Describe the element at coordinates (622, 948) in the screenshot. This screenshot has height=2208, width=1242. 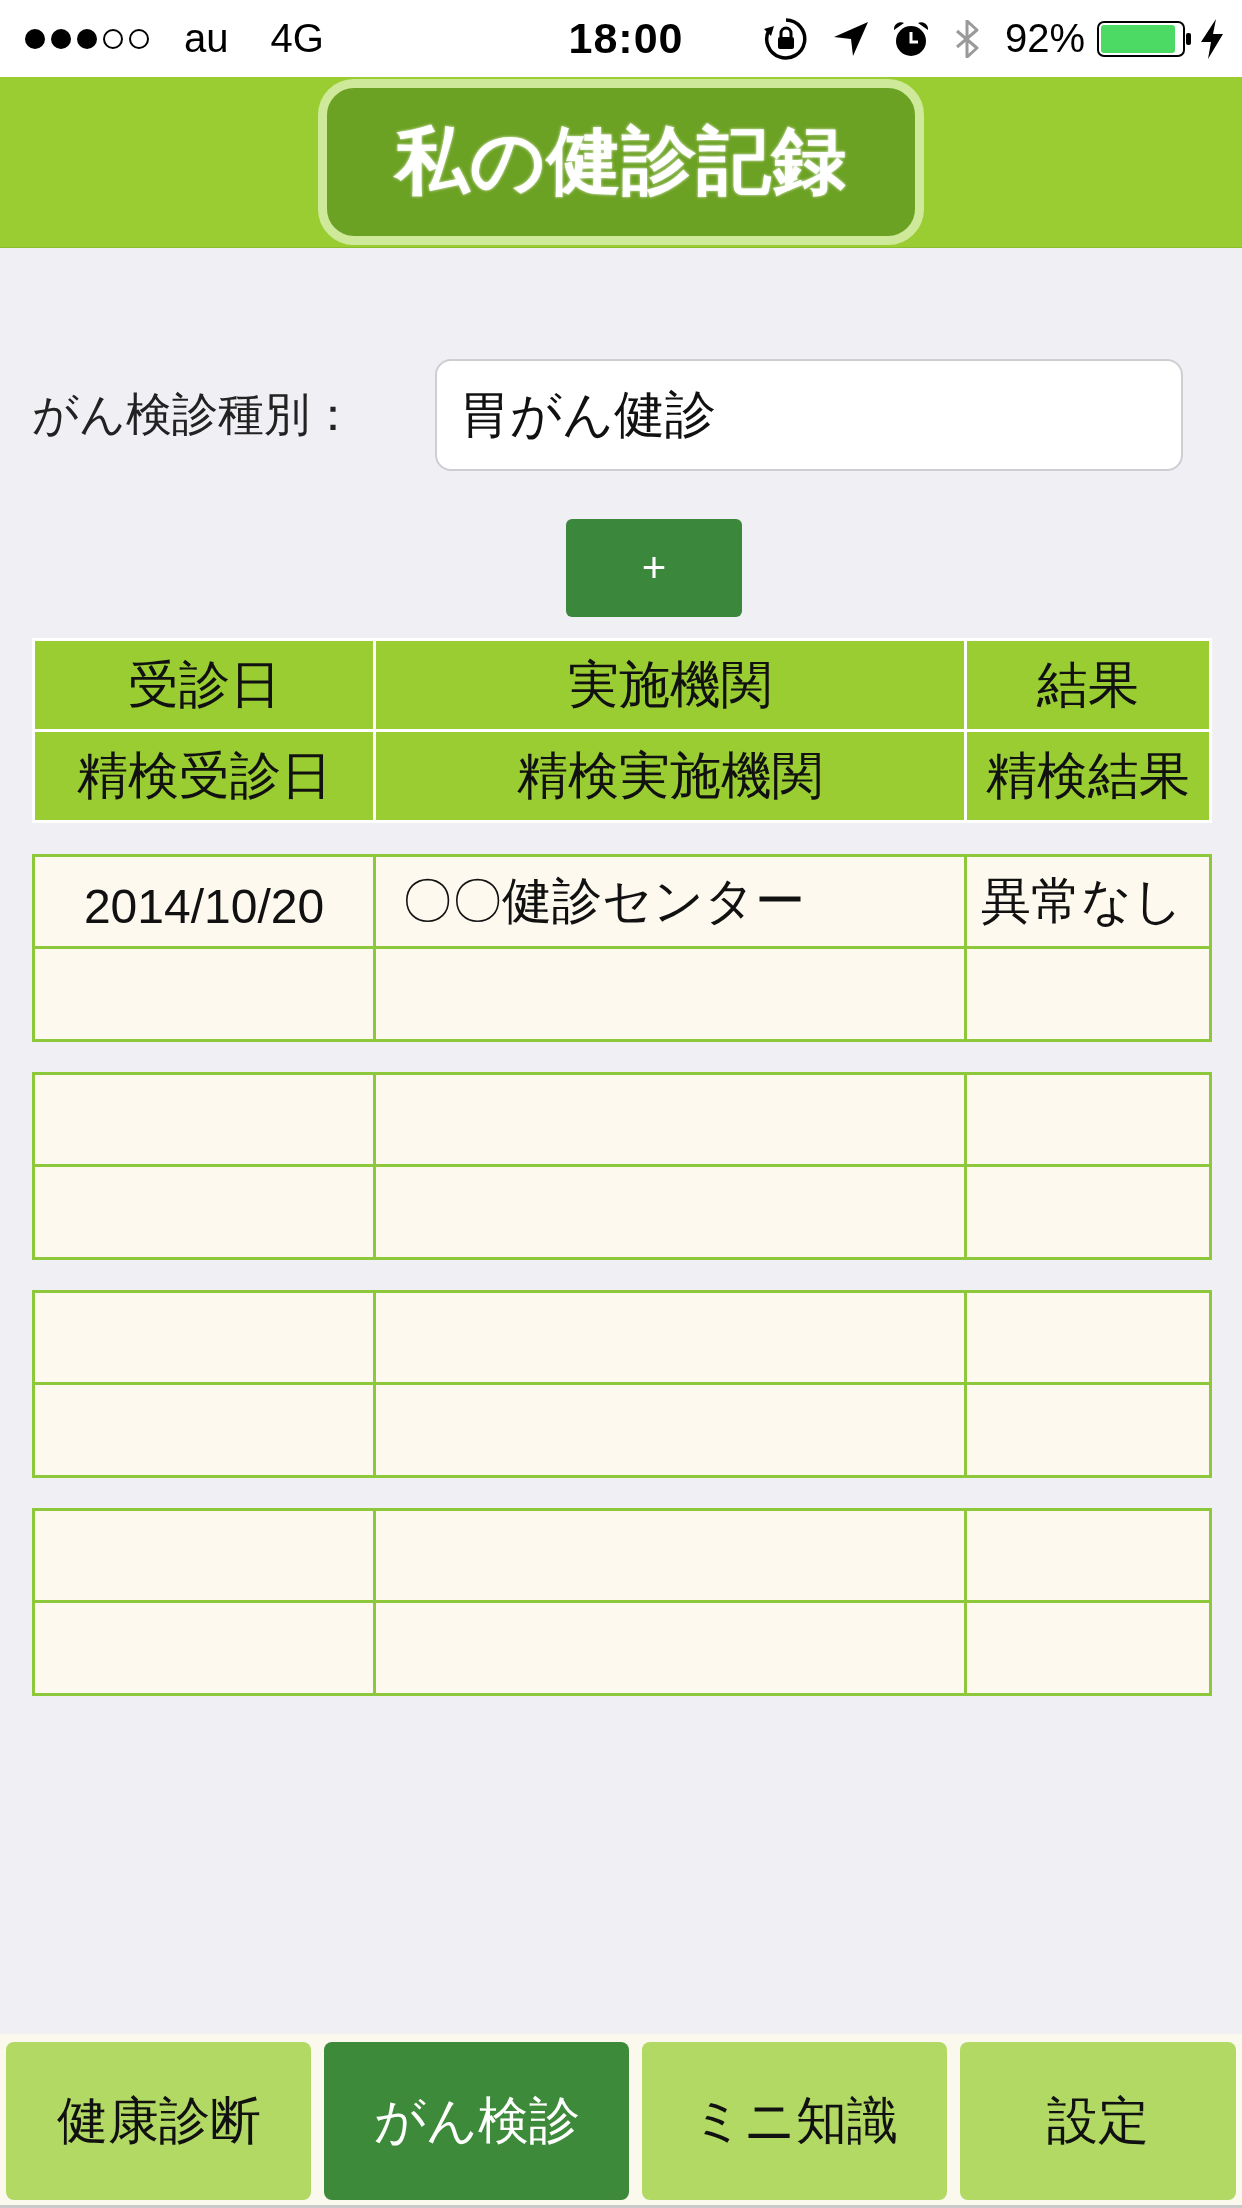
I see `record-row: 2014/10/20 〇〇健診センター 異常なし` at that location.